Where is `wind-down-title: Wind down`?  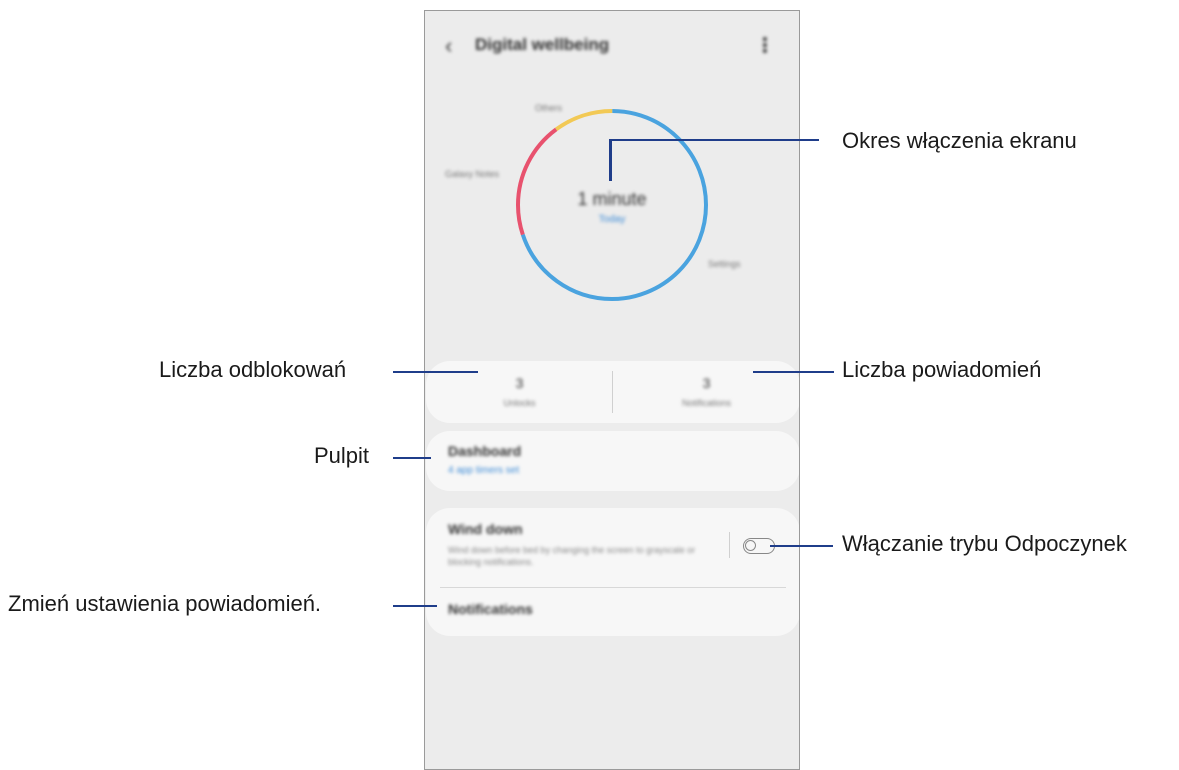 wind-down-title: Wind down is located at coordinates (485, 529).